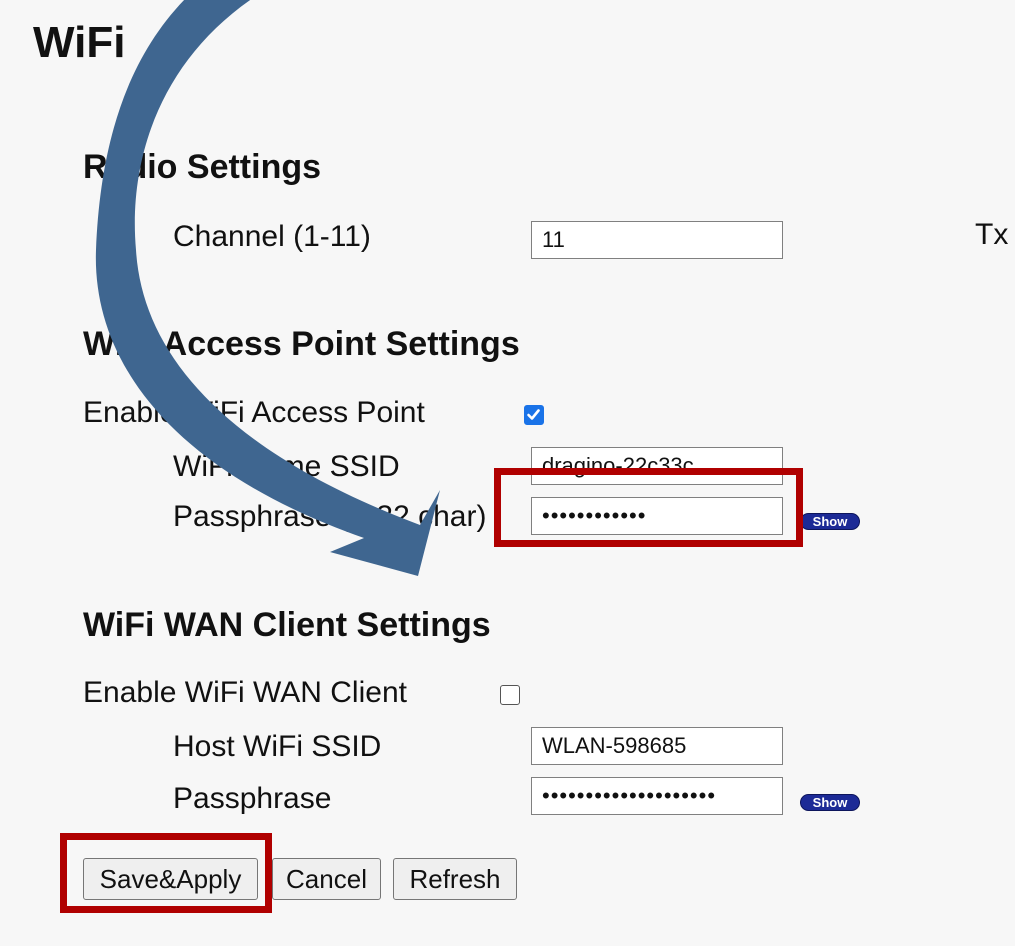  I want to click on channel-input, so click(657, 240).